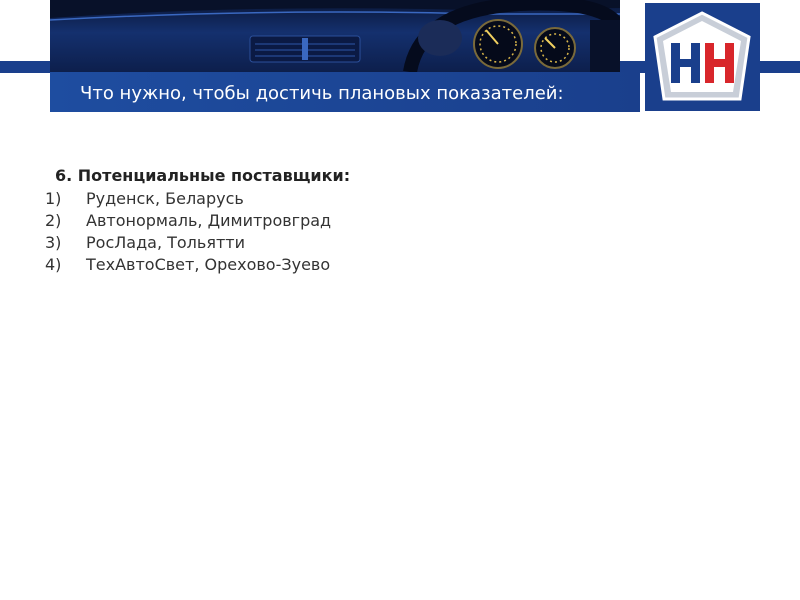 This screenshot has height=600, width=800. What do you see at coordinates (335, 36) in the screenshot?
I see `dashboard-photo` at bounding box center [335, 36].